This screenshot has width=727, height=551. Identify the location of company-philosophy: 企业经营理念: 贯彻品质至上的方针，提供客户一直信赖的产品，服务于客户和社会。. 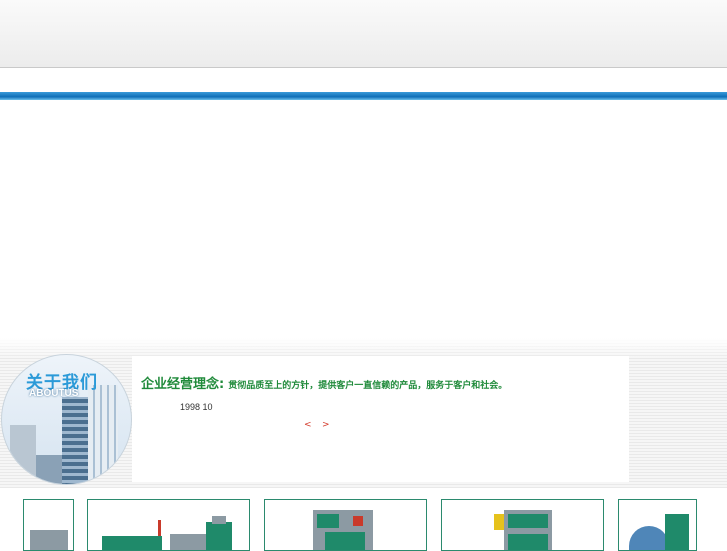
(324, 382).